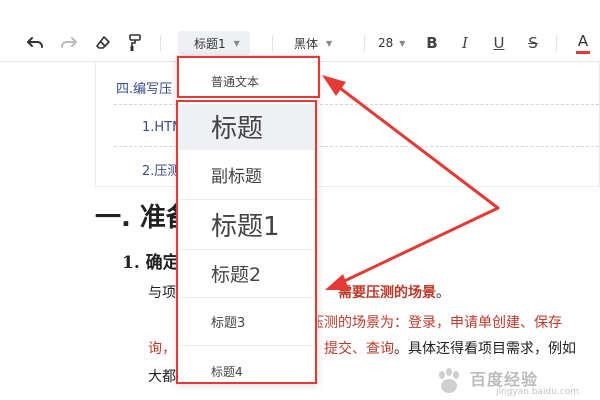  I want to click on highlighted-text: 询，, so click(162, 349).